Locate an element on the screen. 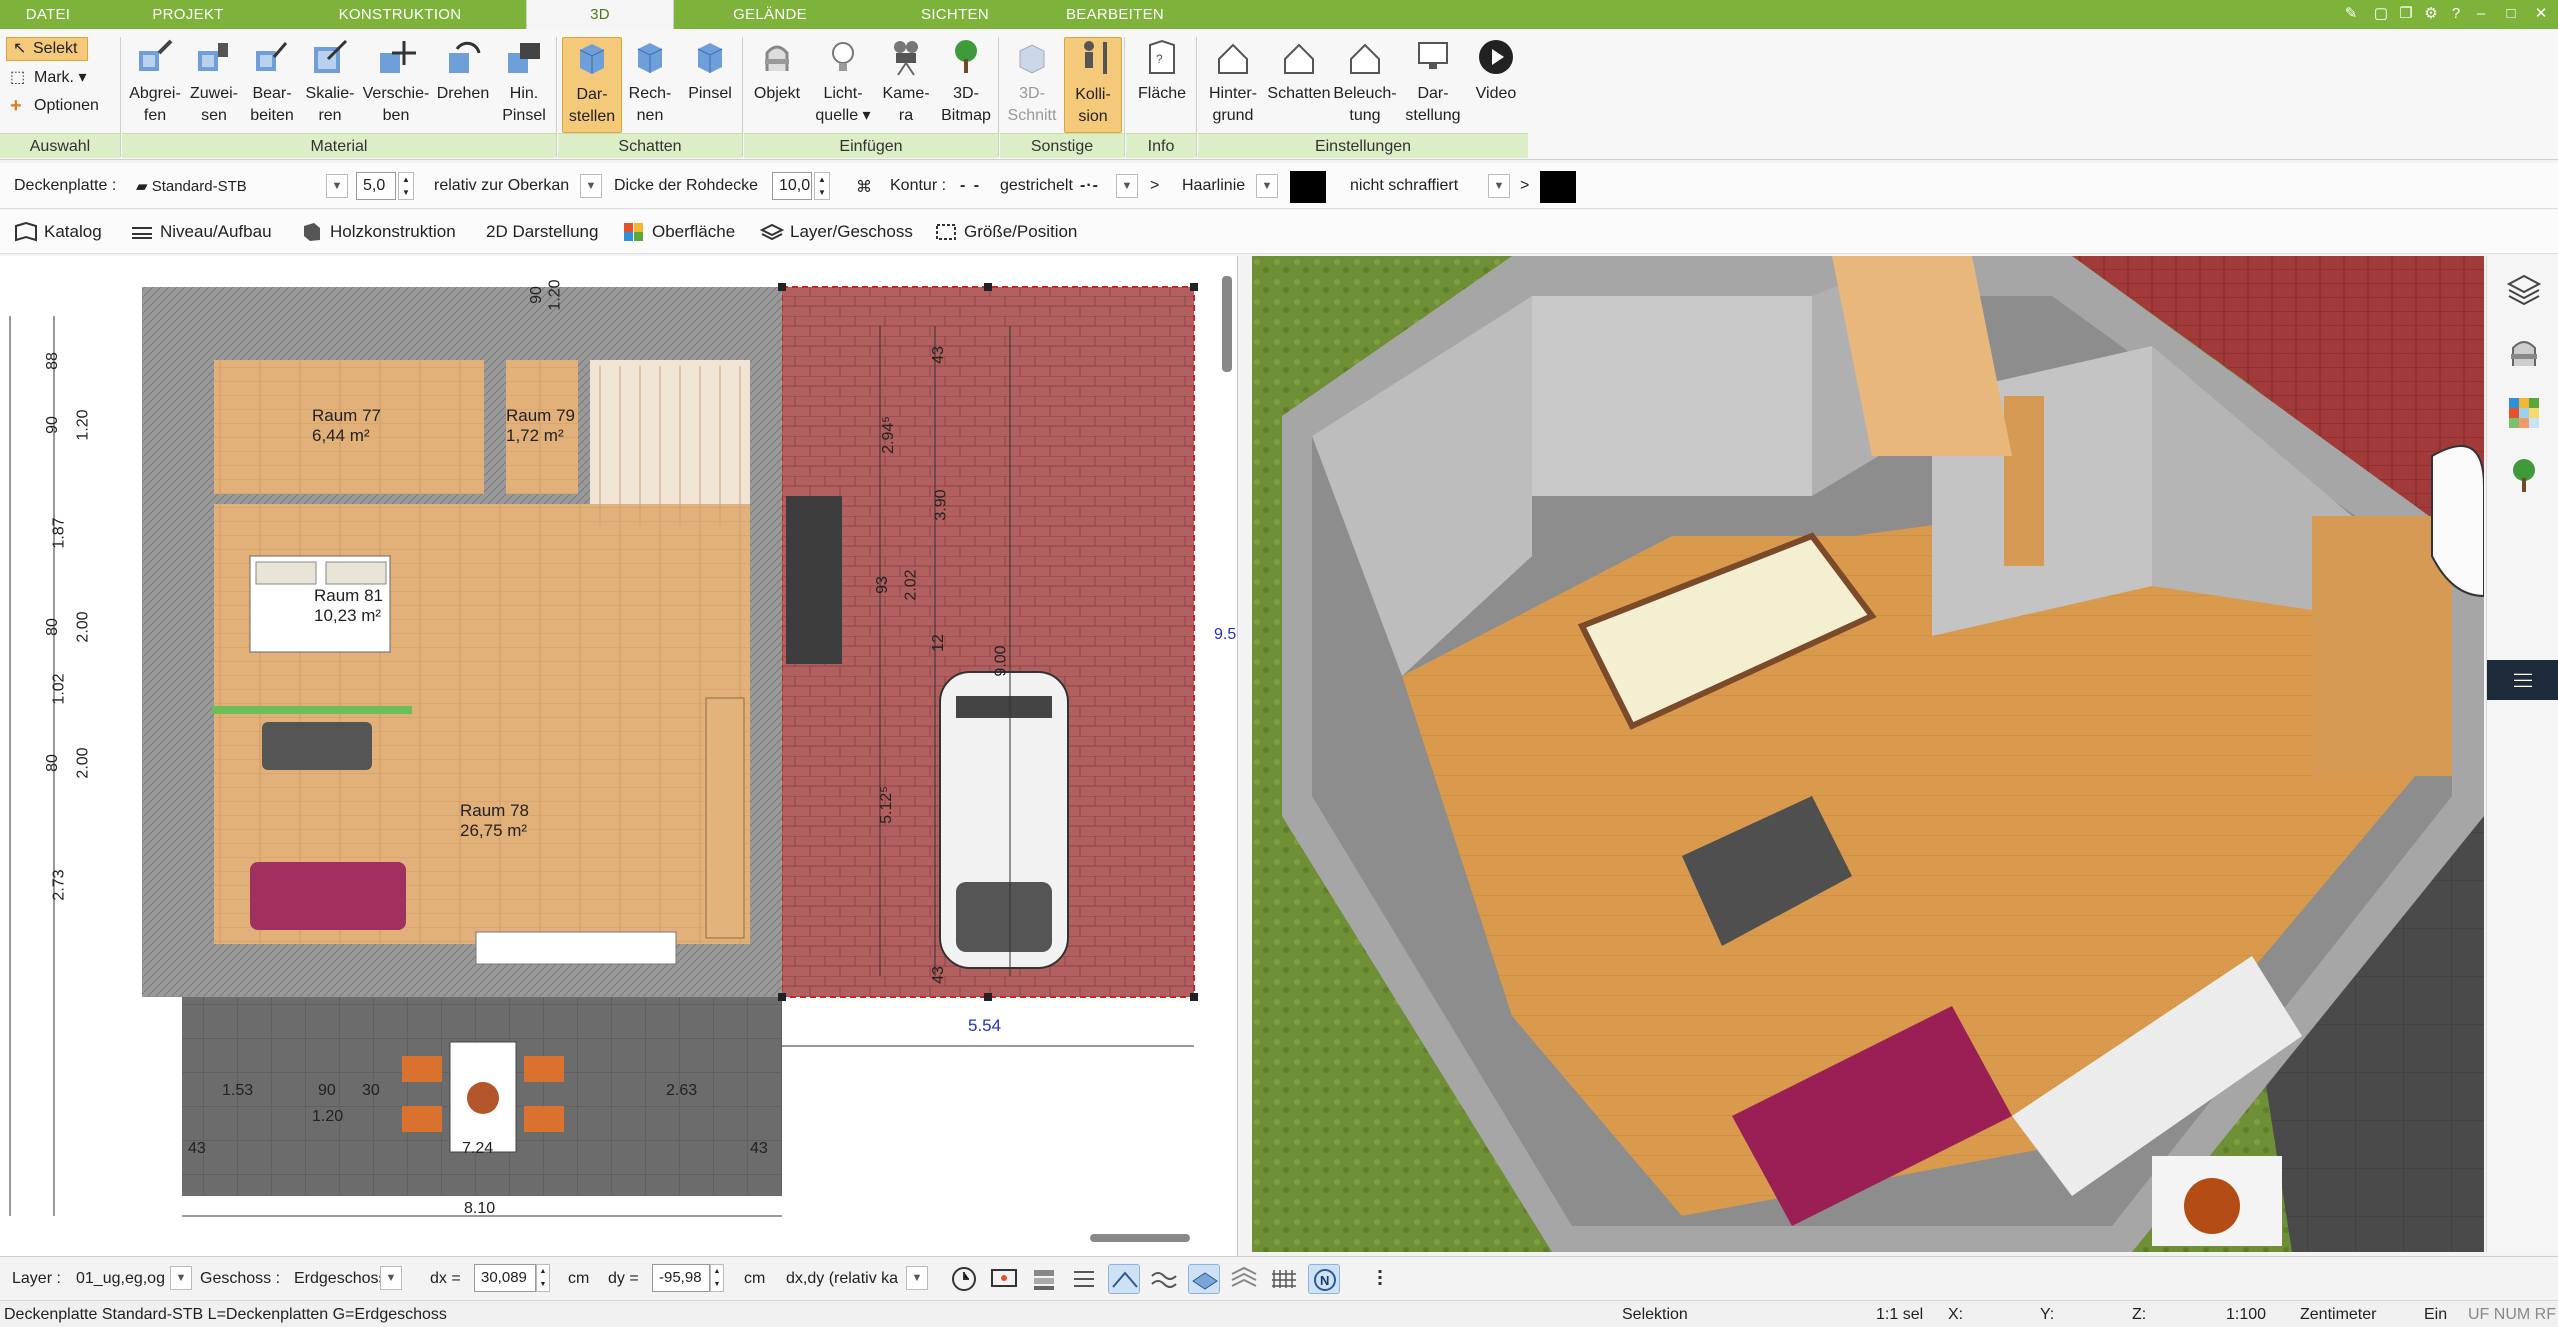 The height and width of the screenshot is (1327, 2558). height-stepper: ▲ ▼ is located at coordinates (406, 186).